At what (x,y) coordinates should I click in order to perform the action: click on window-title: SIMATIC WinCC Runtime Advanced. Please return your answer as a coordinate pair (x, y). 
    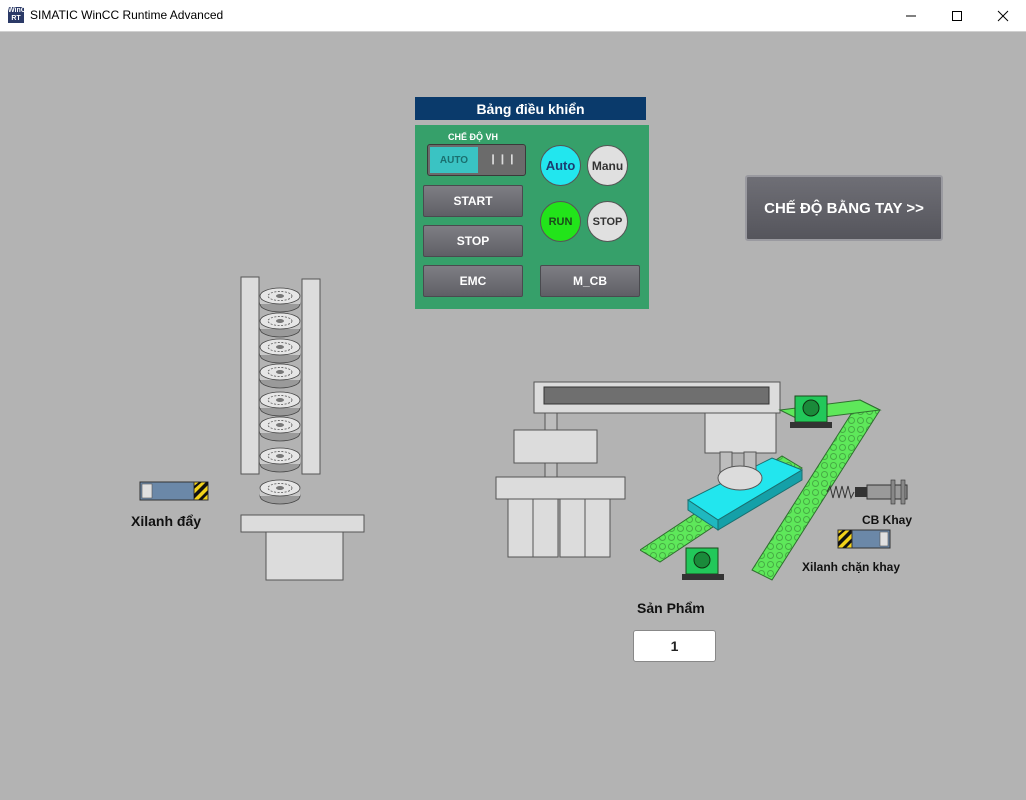
    Looking at the image, I should click on (127, 15).